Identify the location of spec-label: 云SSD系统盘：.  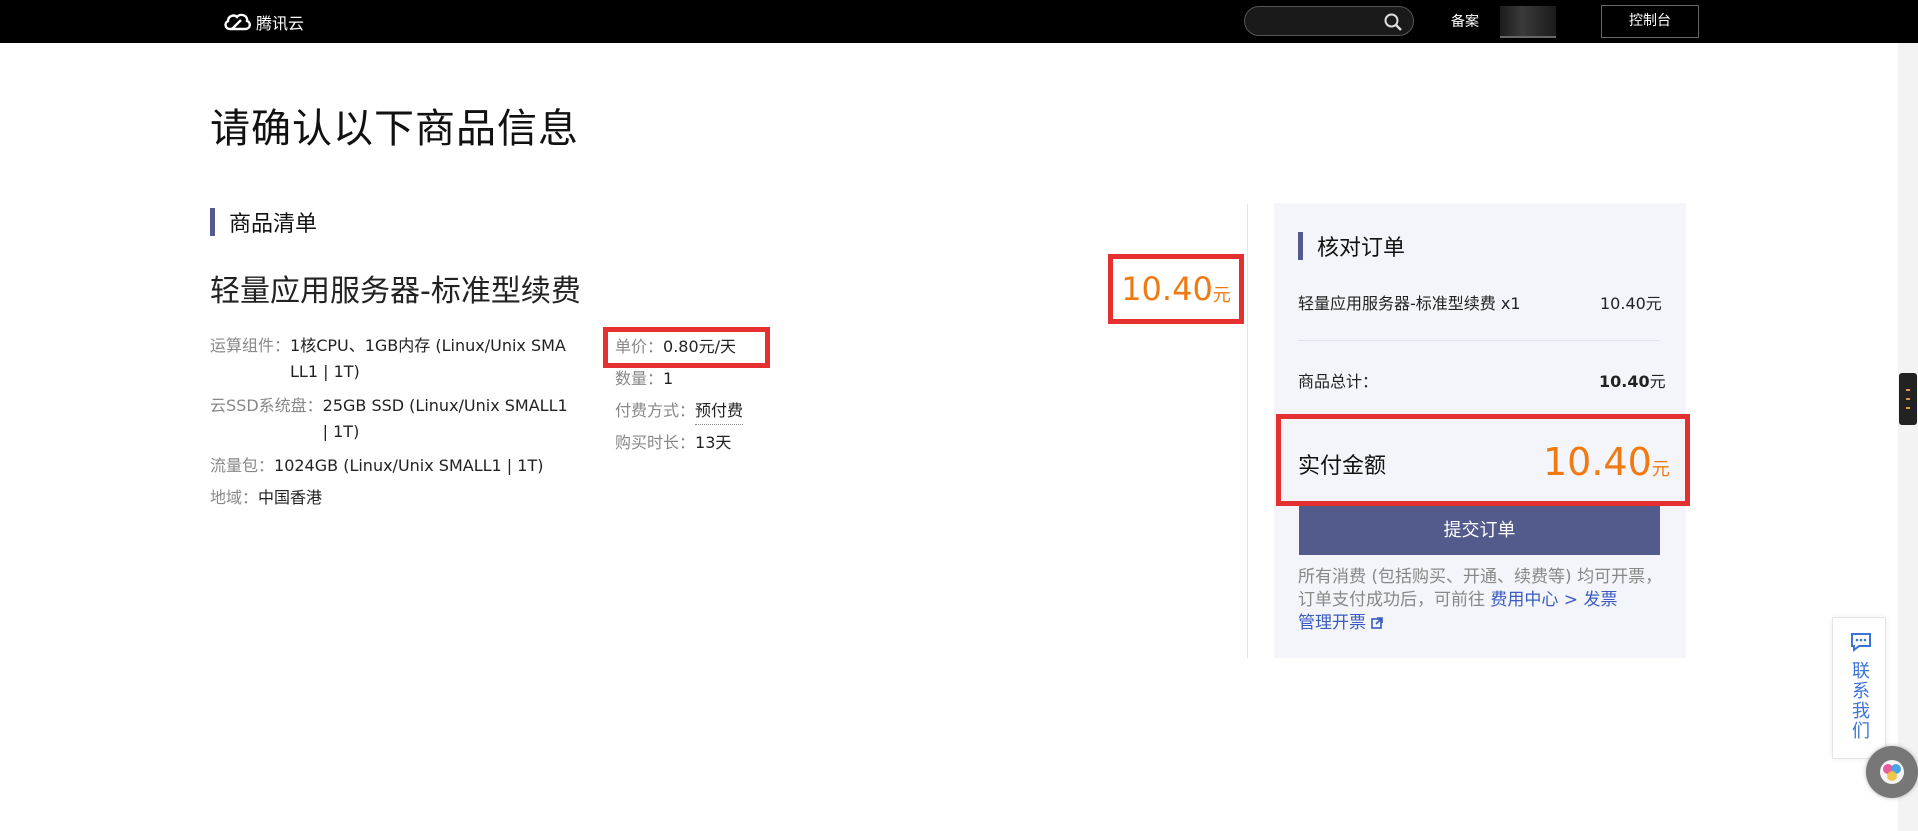
(266, 405).